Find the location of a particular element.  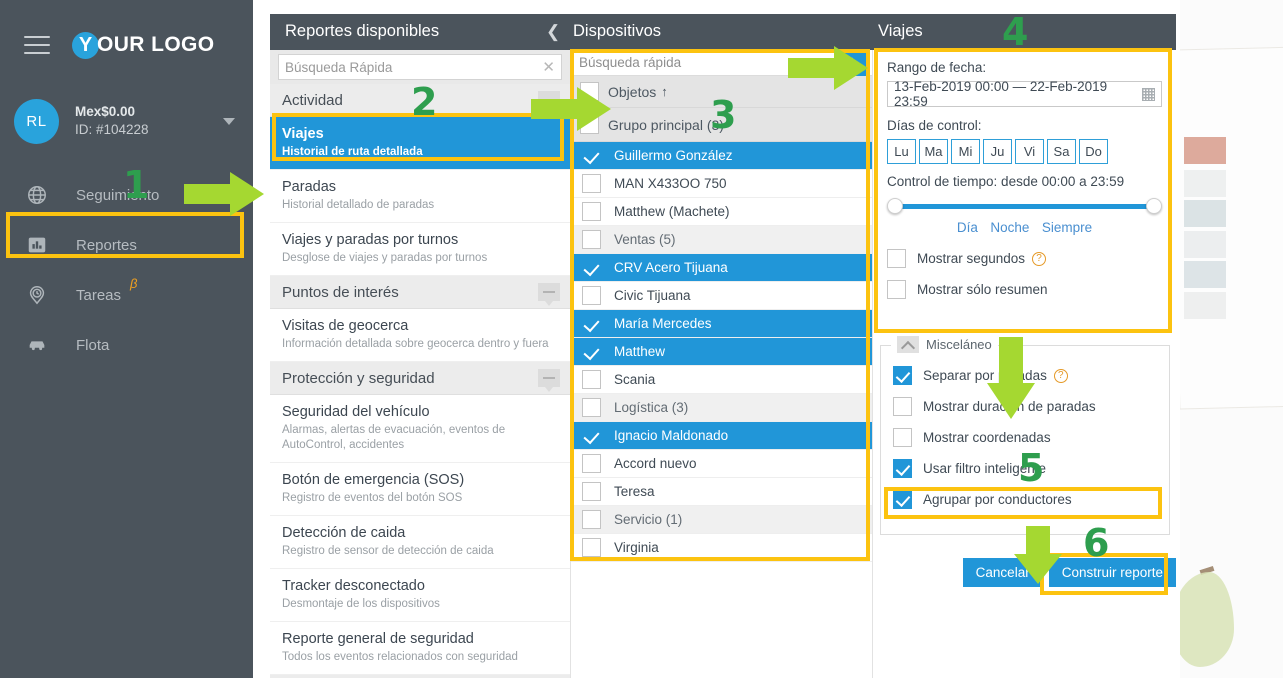

sidebar-item-tareas: Tareas β is located at coordinates (126, 295).